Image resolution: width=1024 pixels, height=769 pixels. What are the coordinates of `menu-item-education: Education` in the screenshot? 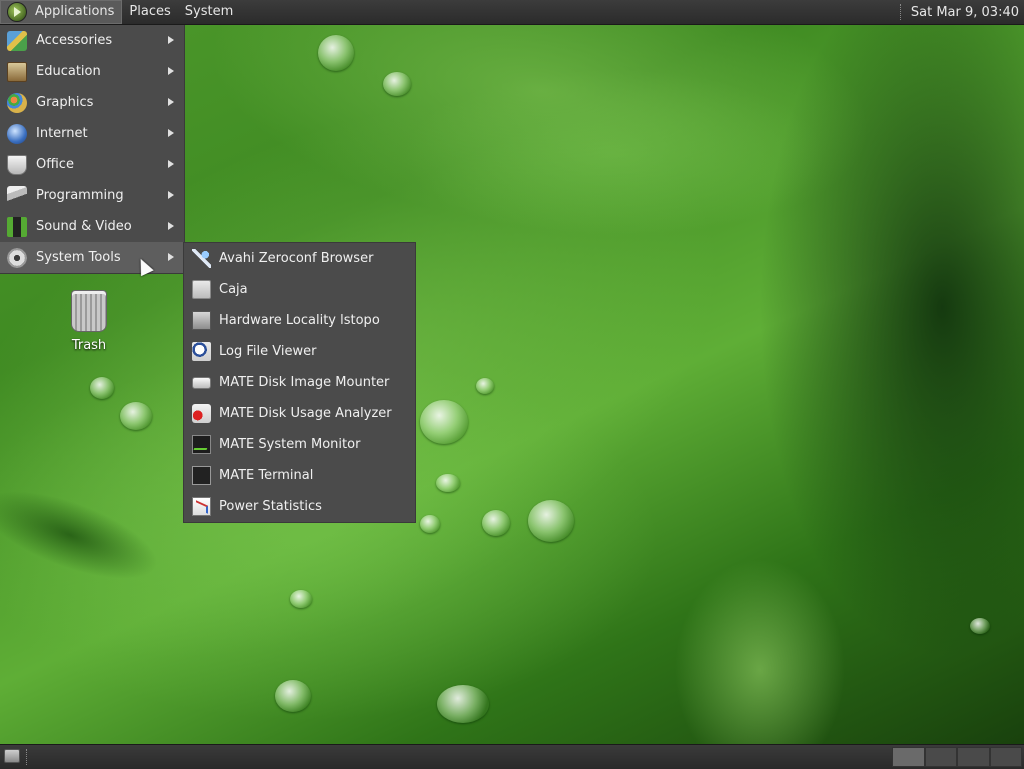 It's located at (92, 71).